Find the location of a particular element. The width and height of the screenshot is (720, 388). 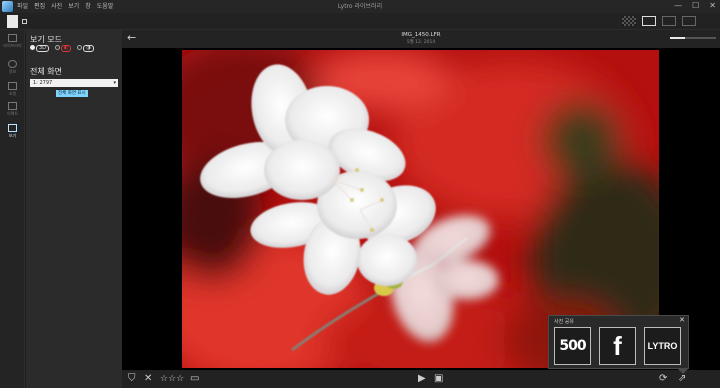

rail-item-adjust: 조정 is located at coordinates (12, 89).